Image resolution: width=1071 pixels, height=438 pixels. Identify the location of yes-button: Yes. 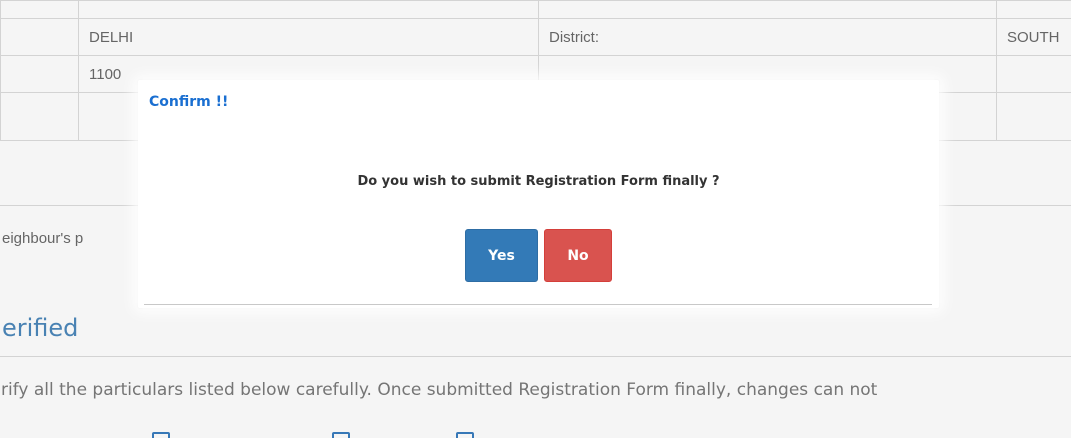
(501, 255).